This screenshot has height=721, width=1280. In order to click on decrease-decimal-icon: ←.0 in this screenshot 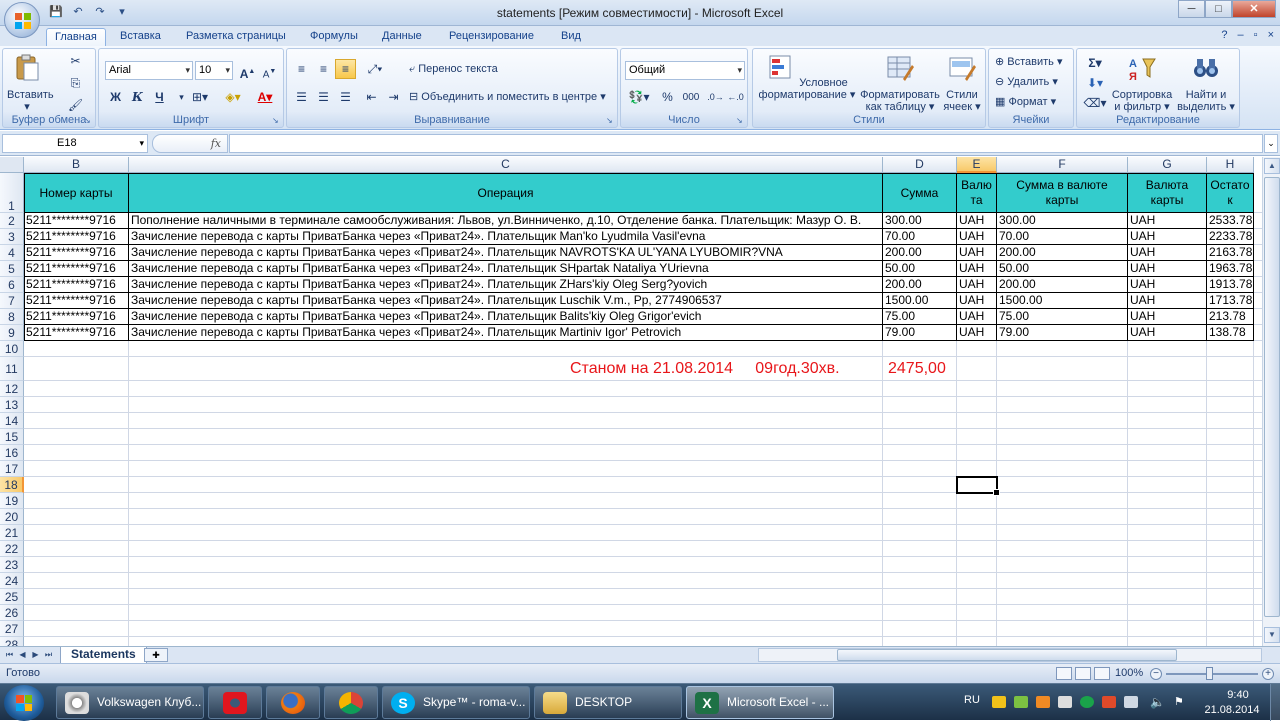, I will do `click(735, 97)`.